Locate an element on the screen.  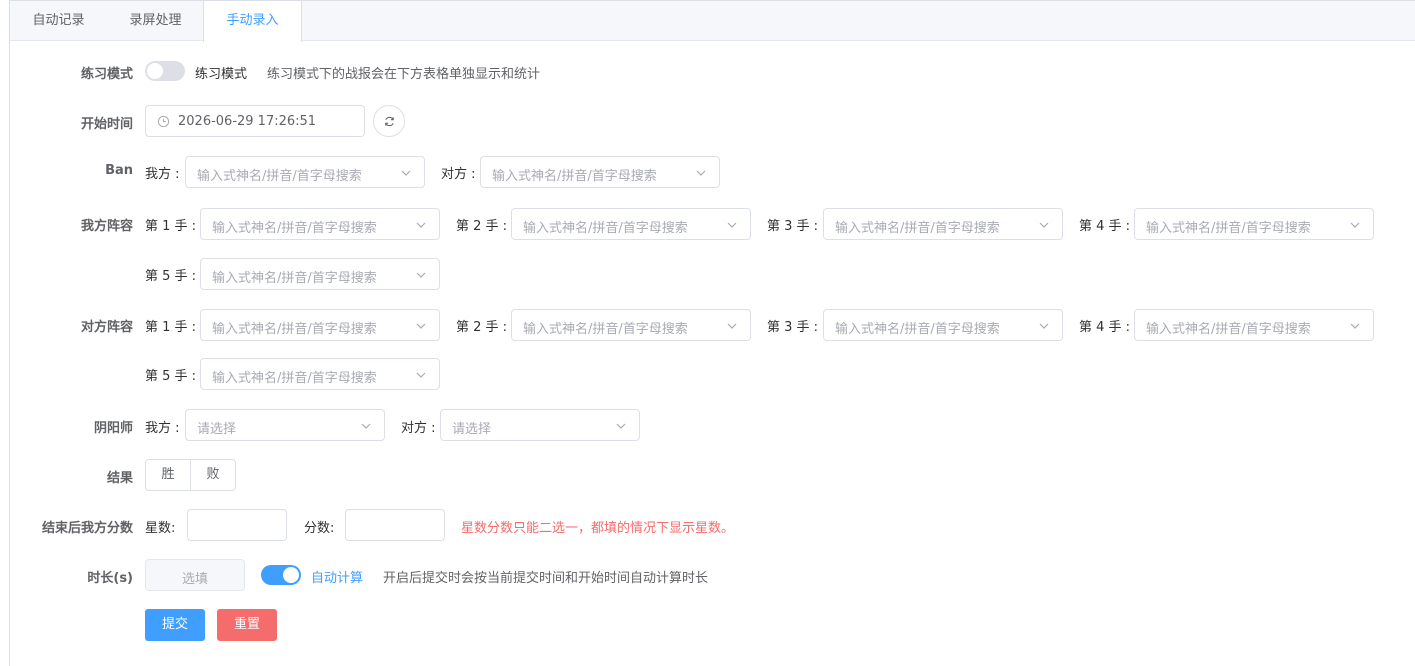
their-pick-4-label: 第 4 手 : is located at coordinates (1105, 327).